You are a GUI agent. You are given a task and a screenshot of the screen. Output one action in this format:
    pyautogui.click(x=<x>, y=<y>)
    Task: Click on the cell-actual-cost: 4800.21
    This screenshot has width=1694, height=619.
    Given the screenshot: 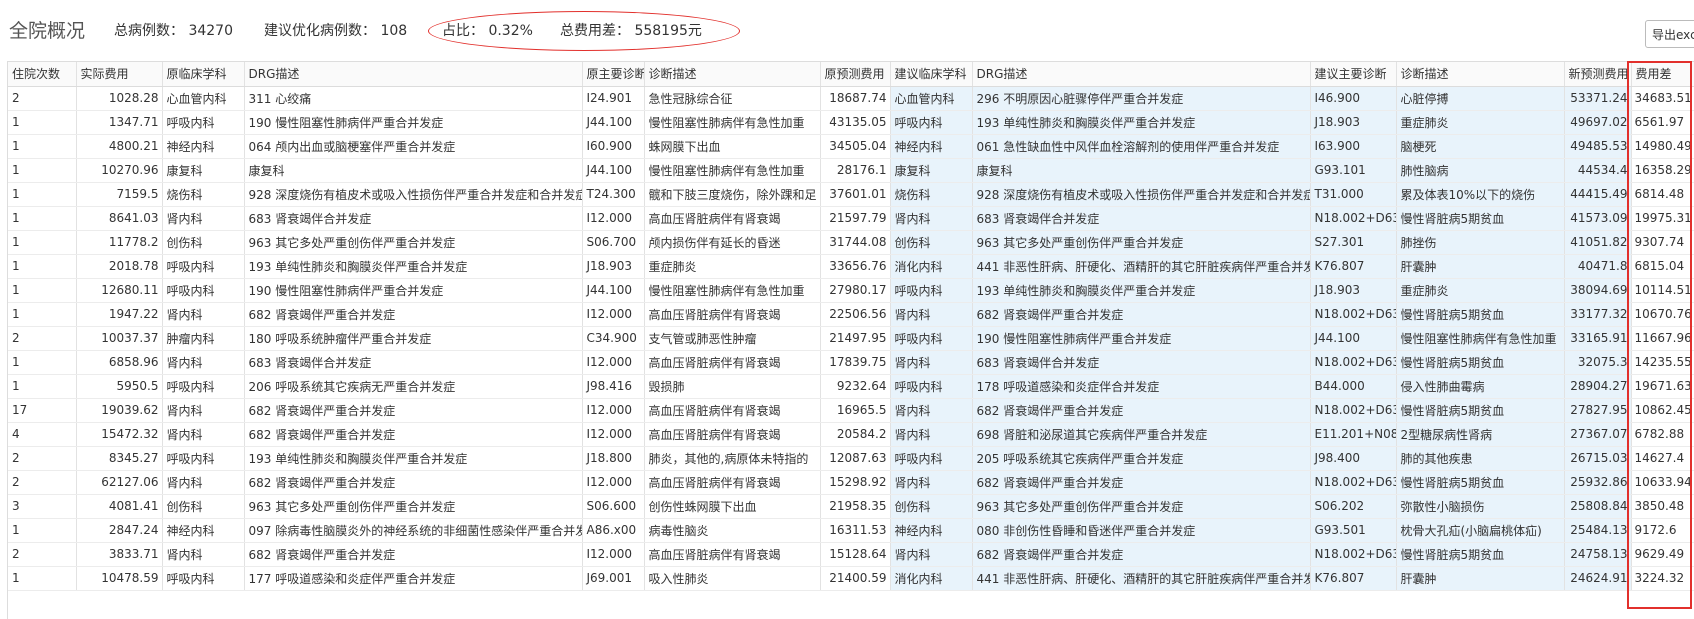 What is the action you would take?
    pyautogui.click(x=119, y=146)
    